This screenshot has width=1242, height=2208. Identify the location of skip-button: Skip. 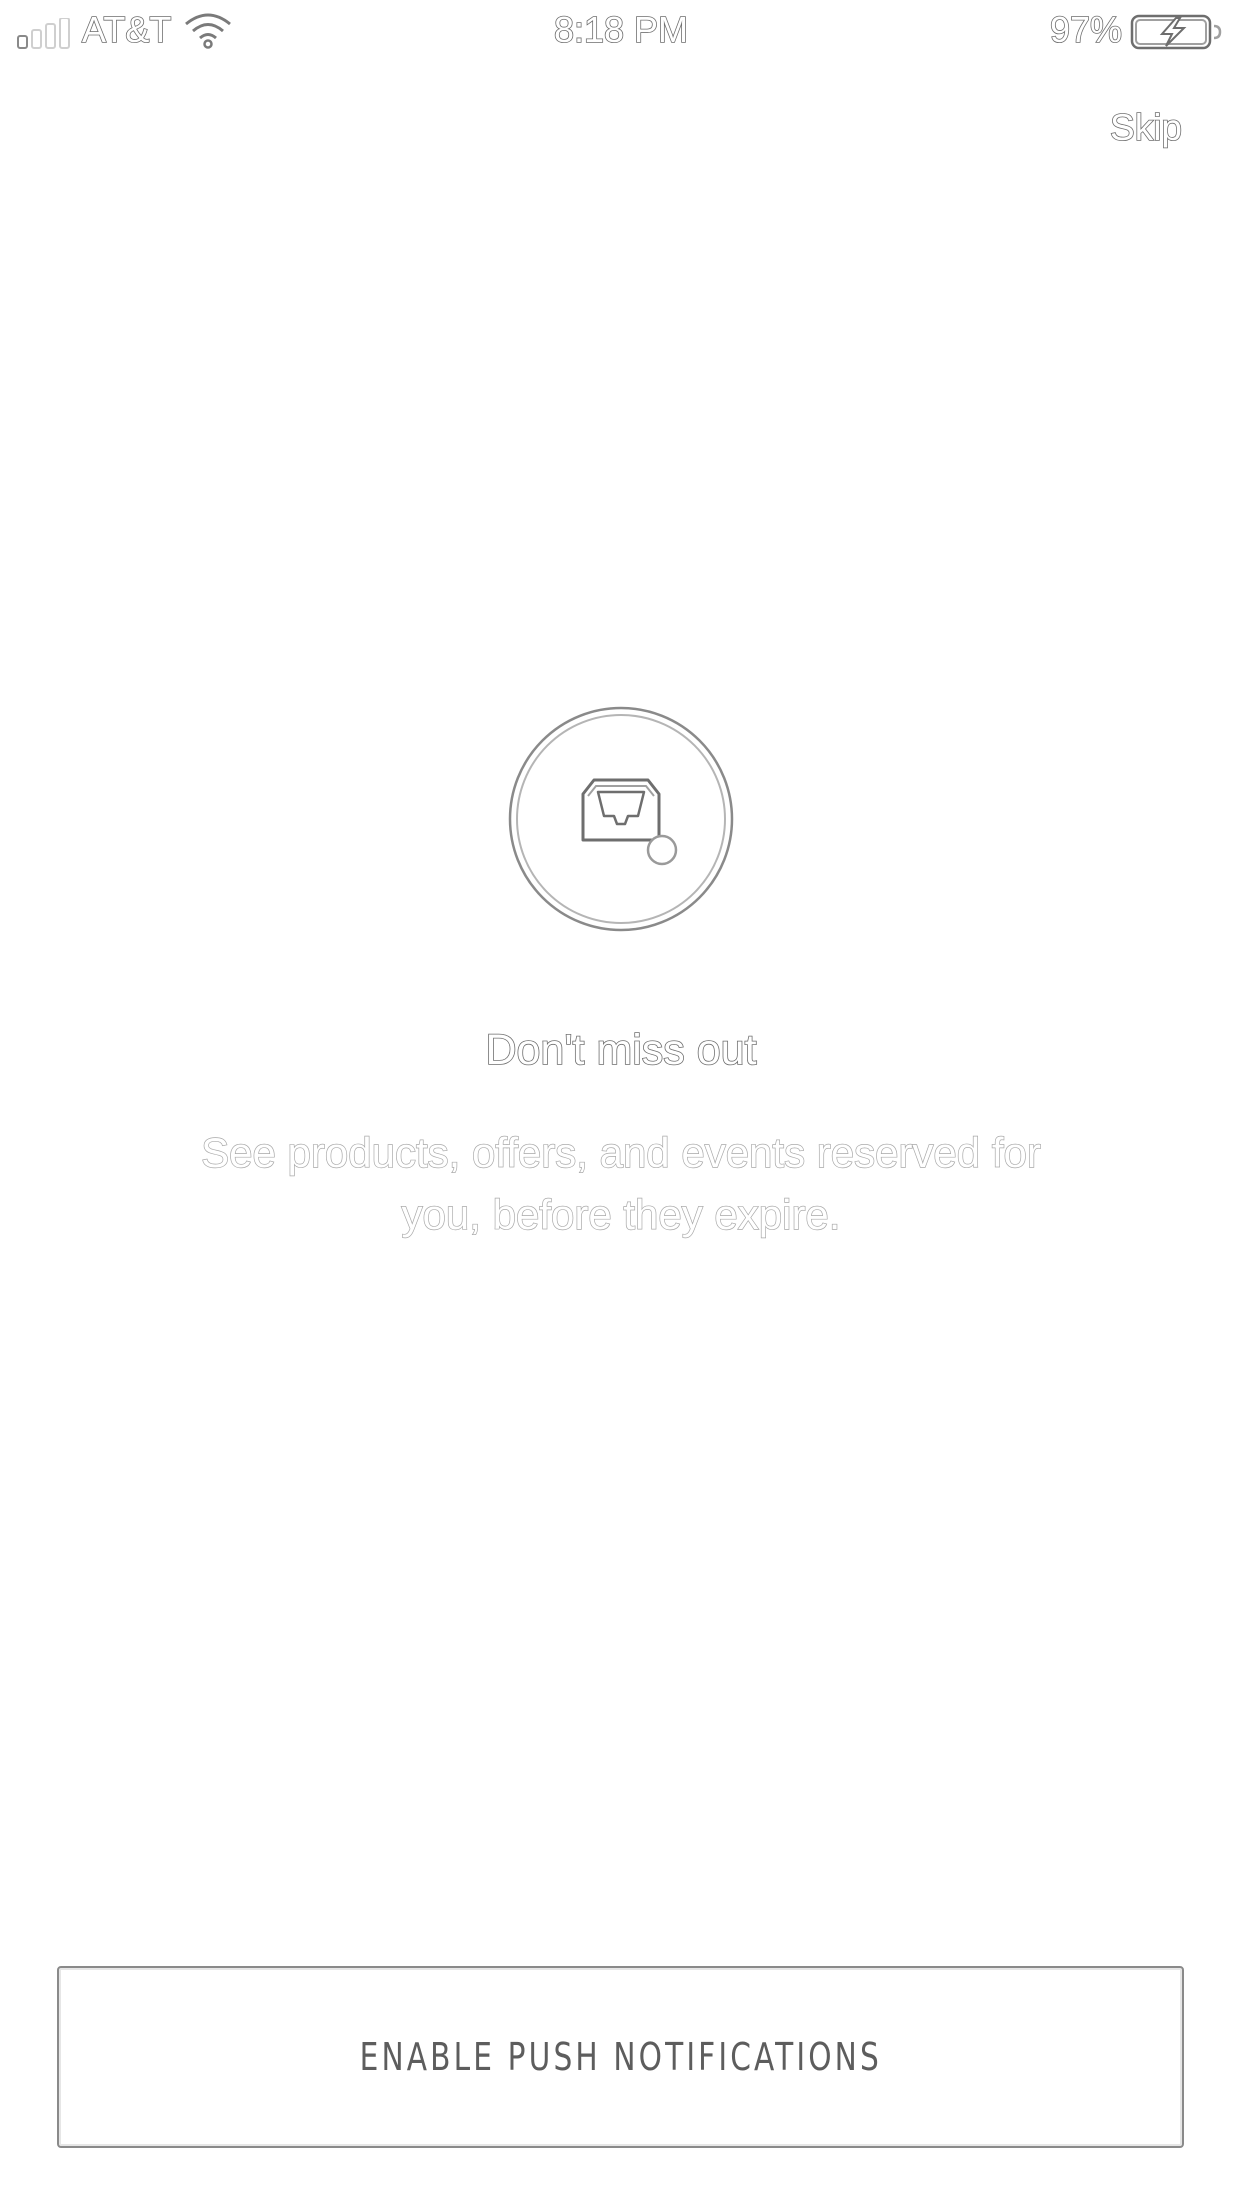
(1146, 128).